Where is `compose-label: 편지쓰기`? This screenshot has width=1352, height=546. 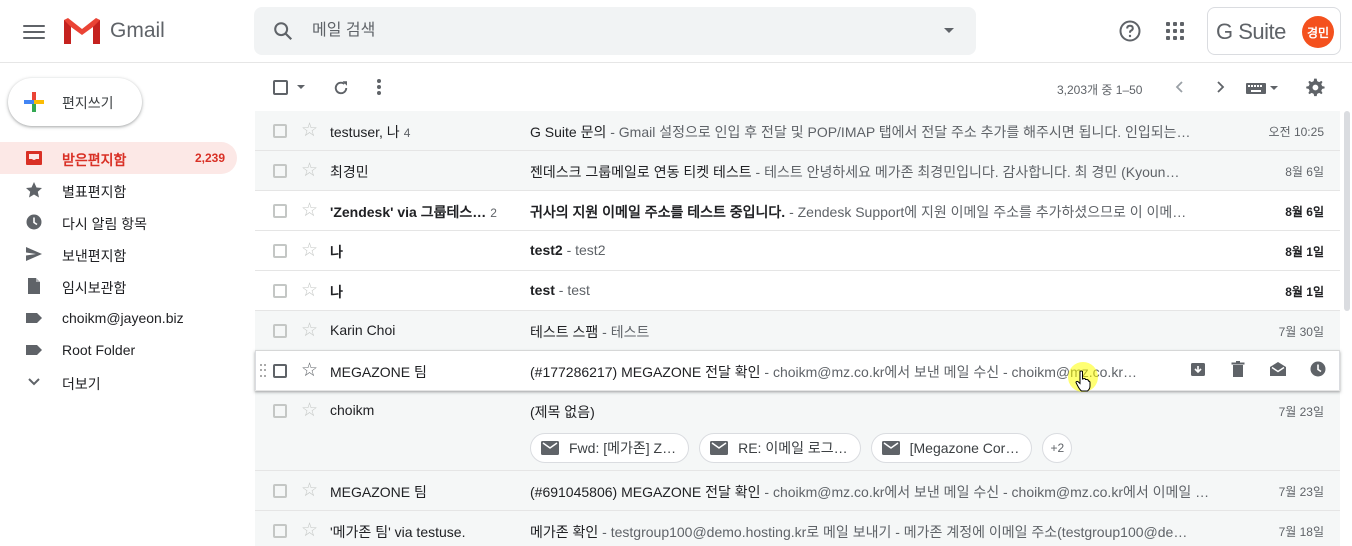 compose-label: 편지쓰기 is located at coordinates (88, 103).